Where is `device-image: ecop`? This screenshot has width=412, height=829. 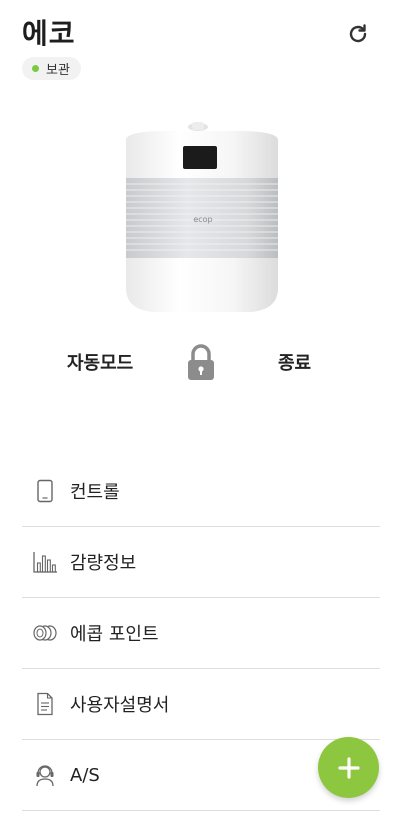 device-image: ecop is located at coordinates (202, 218).